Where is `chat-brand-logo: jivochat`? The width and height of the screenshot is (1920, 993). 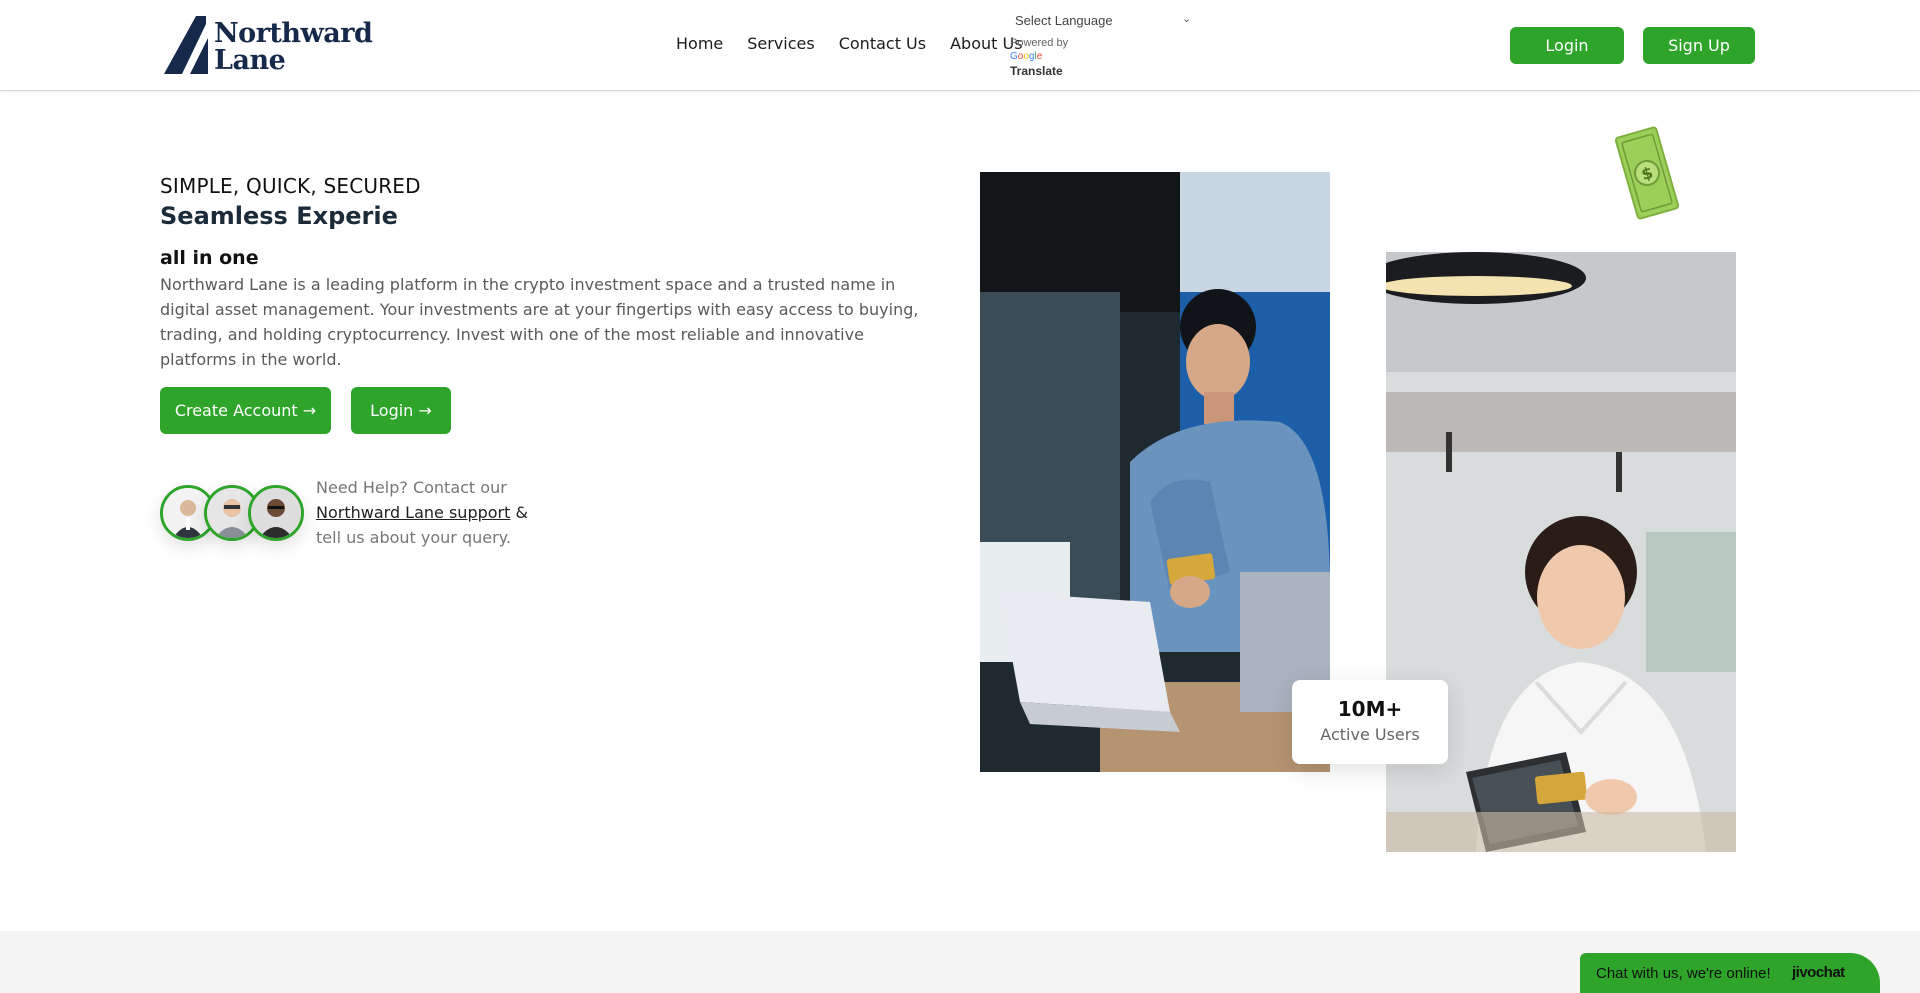
chat-brand-logo: jivochat is located at coordinates (1818, 972).